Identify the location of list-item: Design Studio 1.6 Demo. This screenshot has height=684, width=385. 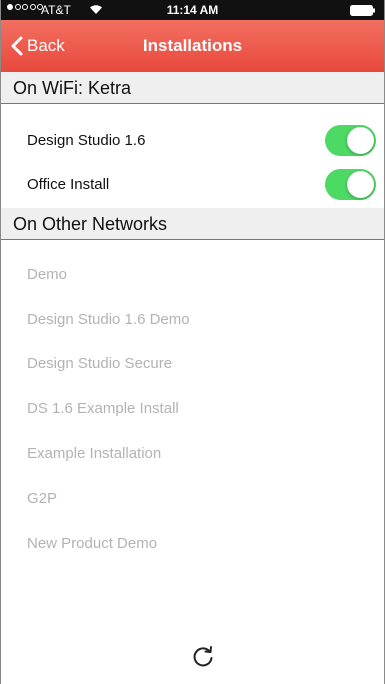
(108, 319).